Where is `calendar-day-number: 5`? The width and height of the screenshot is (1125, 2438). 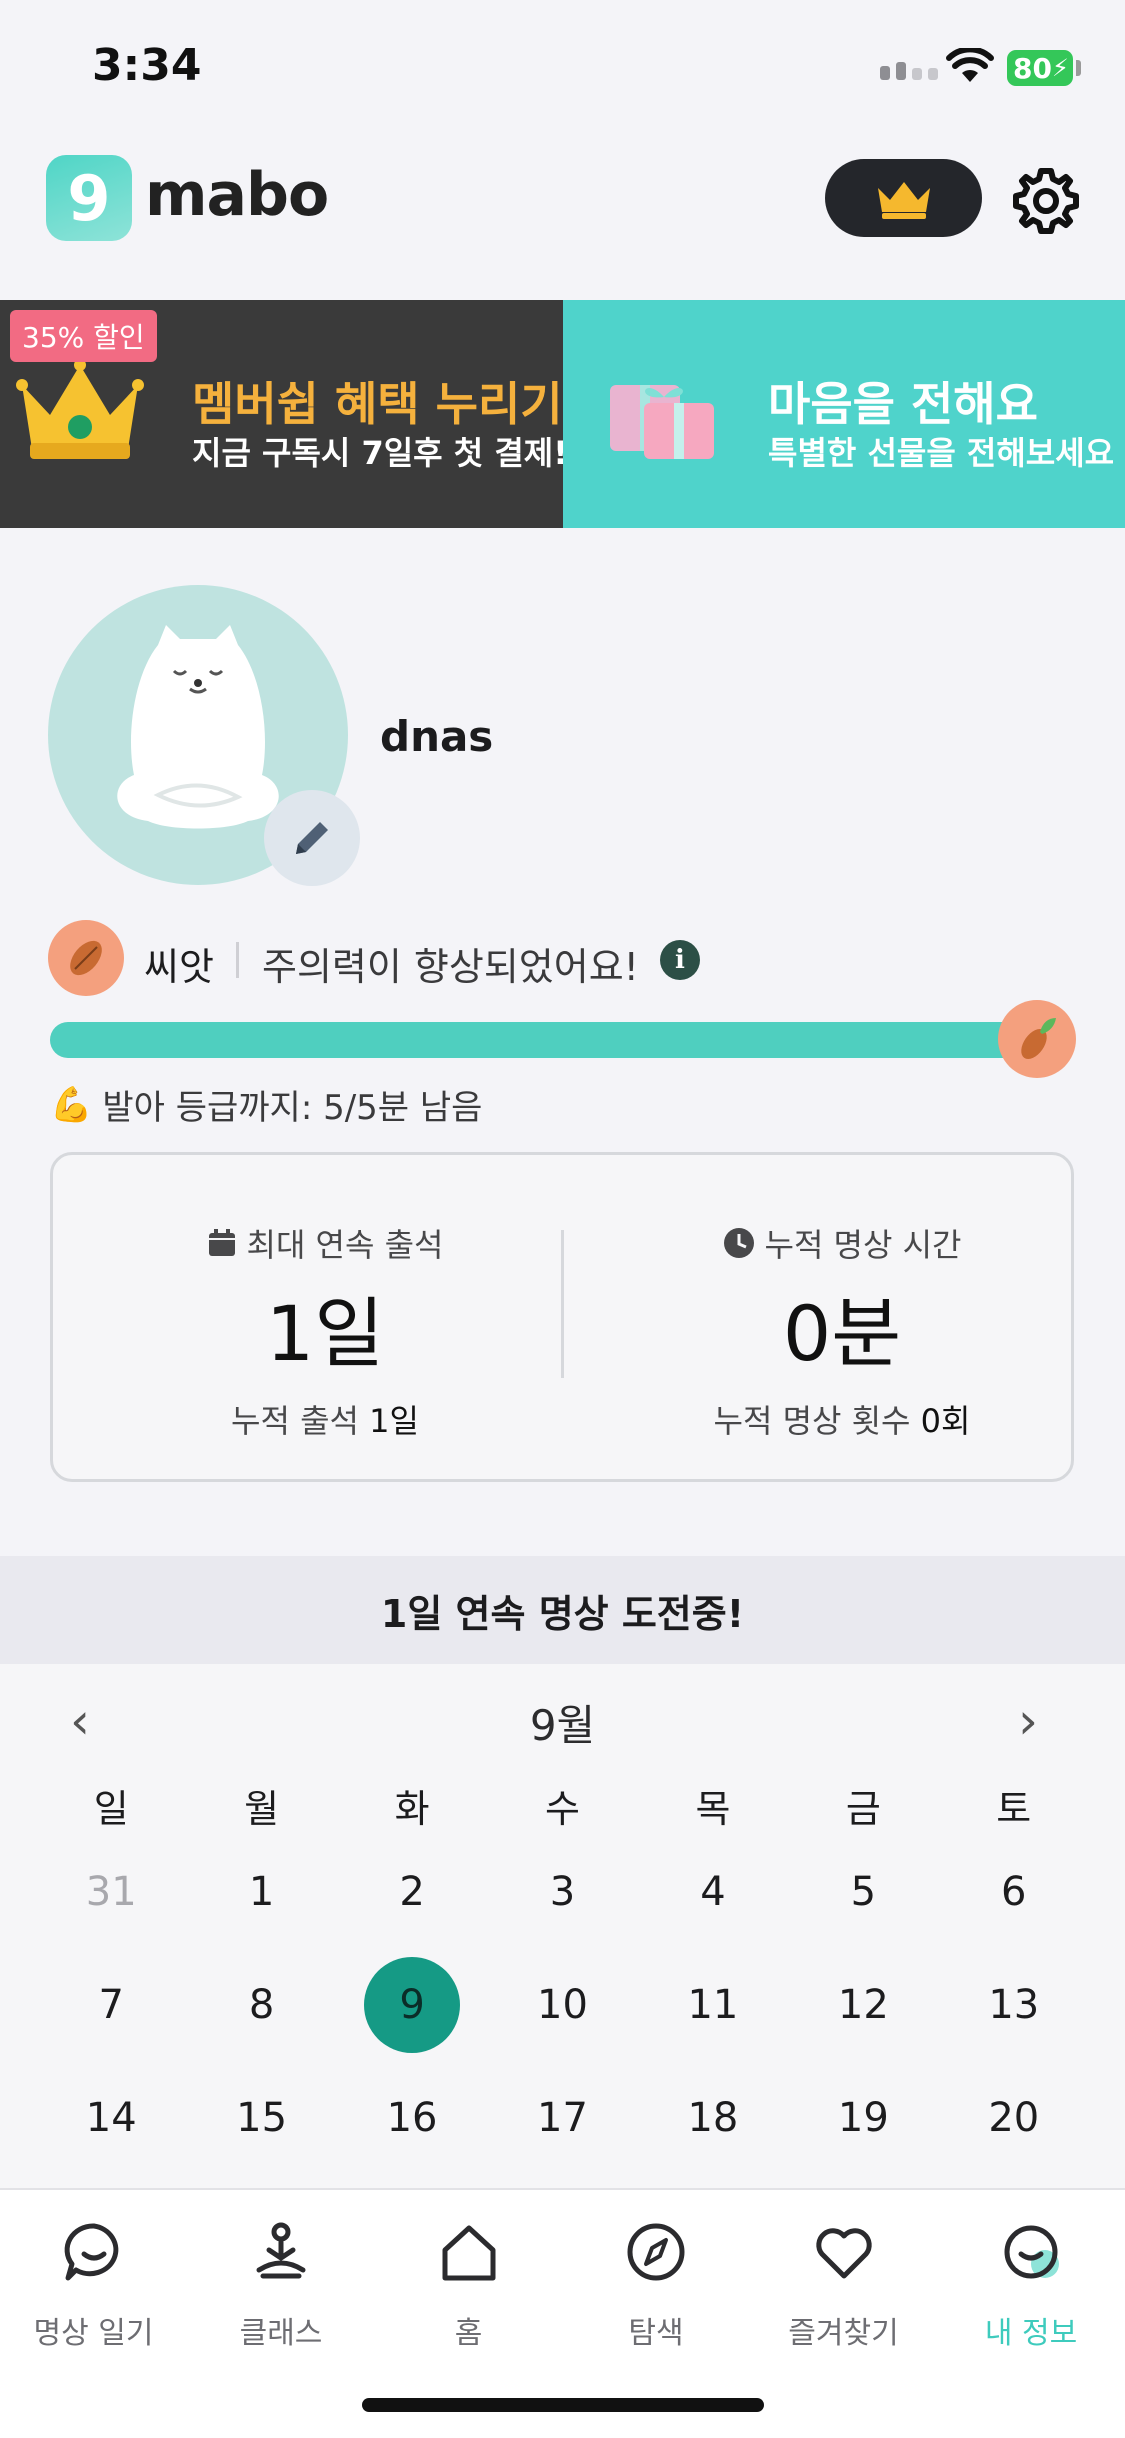 calendar-day-number: 5 is located at coordinates (863, 1891).